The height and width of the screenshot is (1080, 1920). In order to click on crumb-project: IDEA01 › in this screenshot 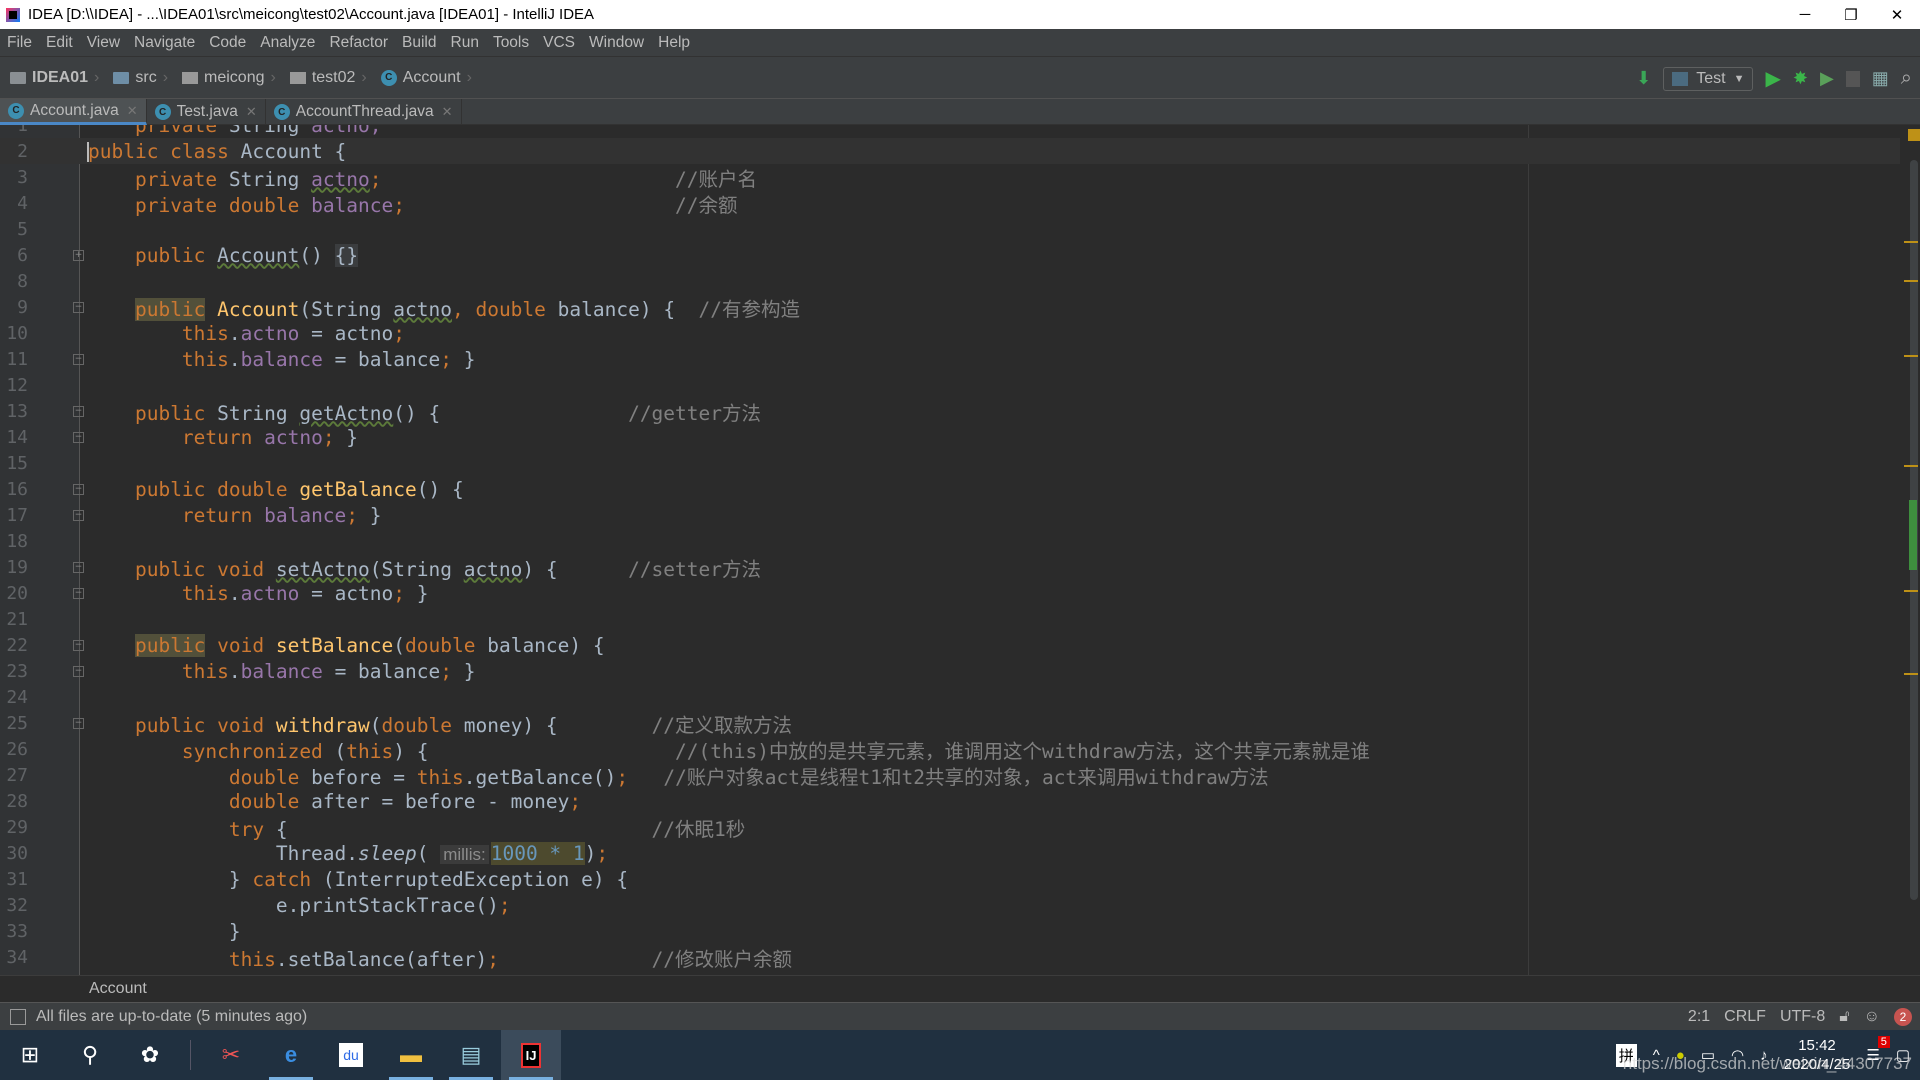, I will do `click(51, 78)`.